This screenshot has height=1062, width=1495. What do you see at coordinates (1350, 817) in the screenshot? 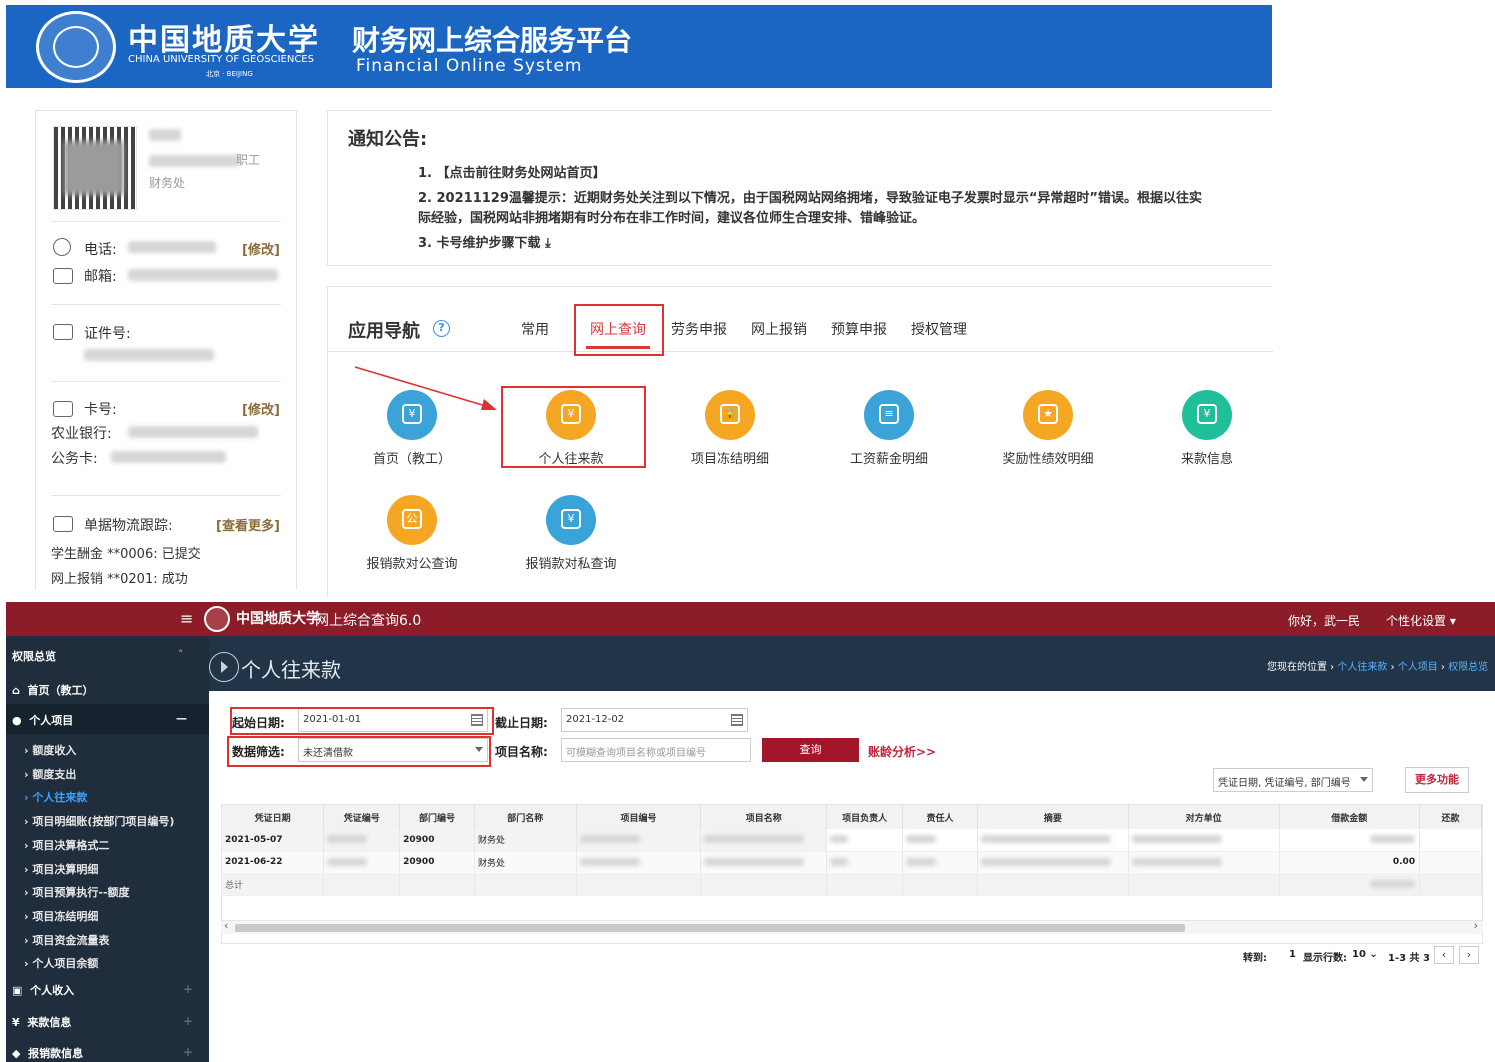
I see `column-header: 借款金额` at bounding box center [1350, 817].